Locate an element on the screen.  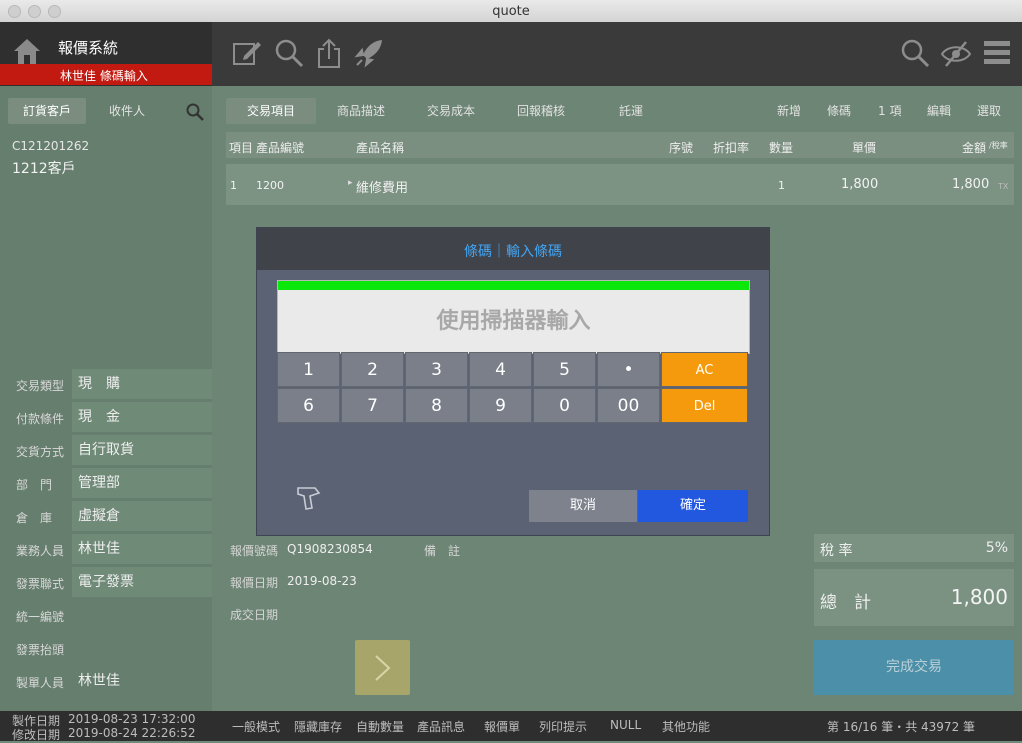
quote-date-label: 報價日期 is located at coordinates (254, 583).